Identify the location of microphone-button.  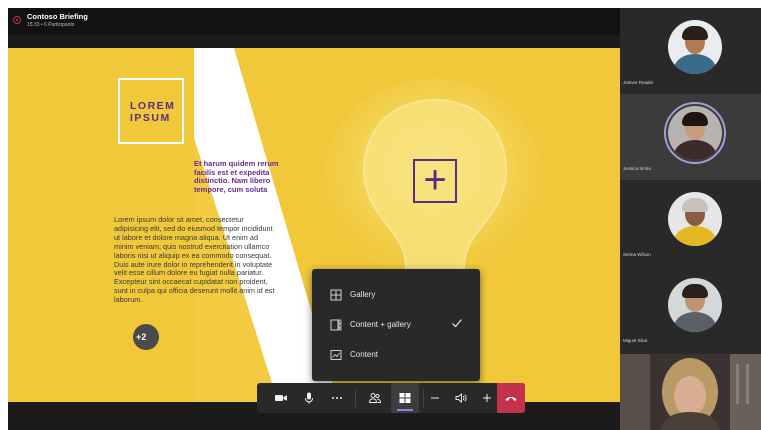
(309, 398).